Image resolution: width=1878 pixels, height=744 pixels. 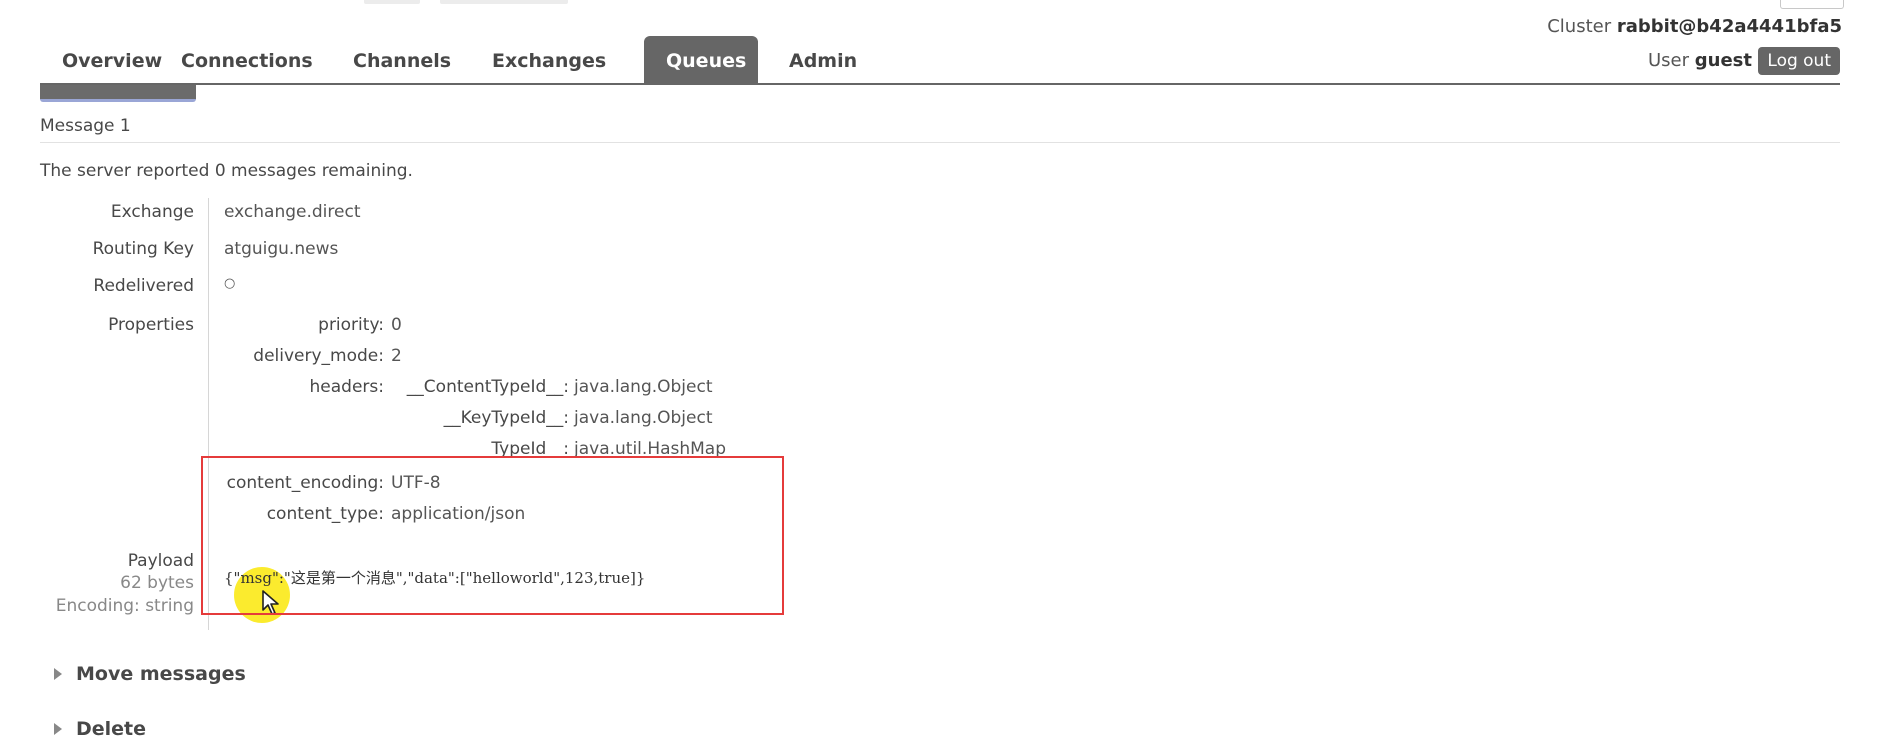 What do you see at coordinates (85, 126) in the screenshot?
I see `message-title: Message 1` at bounding box center [85, 126].